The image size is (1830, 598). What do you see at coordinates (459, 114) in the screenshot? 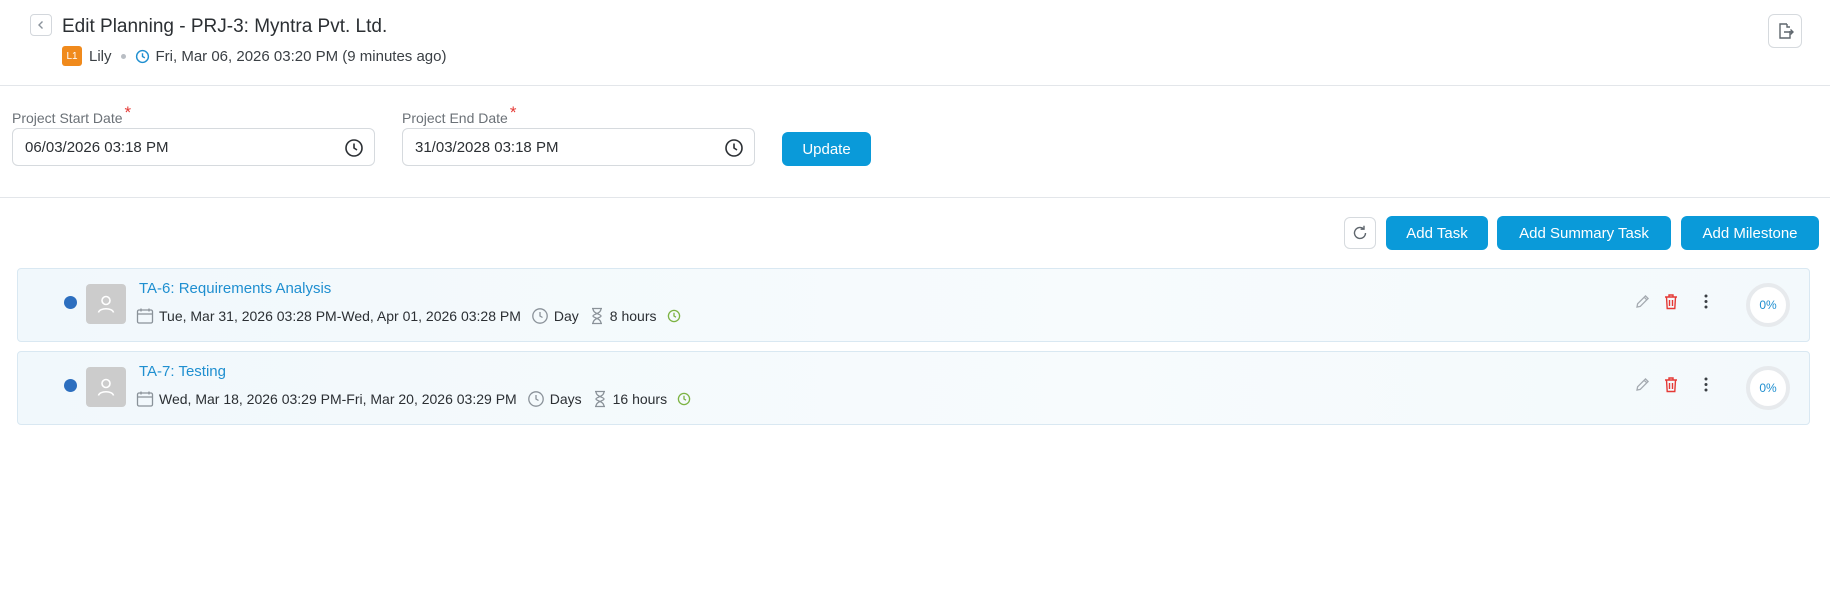
I see `end-date-label: Project End Date *` at bounding box center [459, 114].